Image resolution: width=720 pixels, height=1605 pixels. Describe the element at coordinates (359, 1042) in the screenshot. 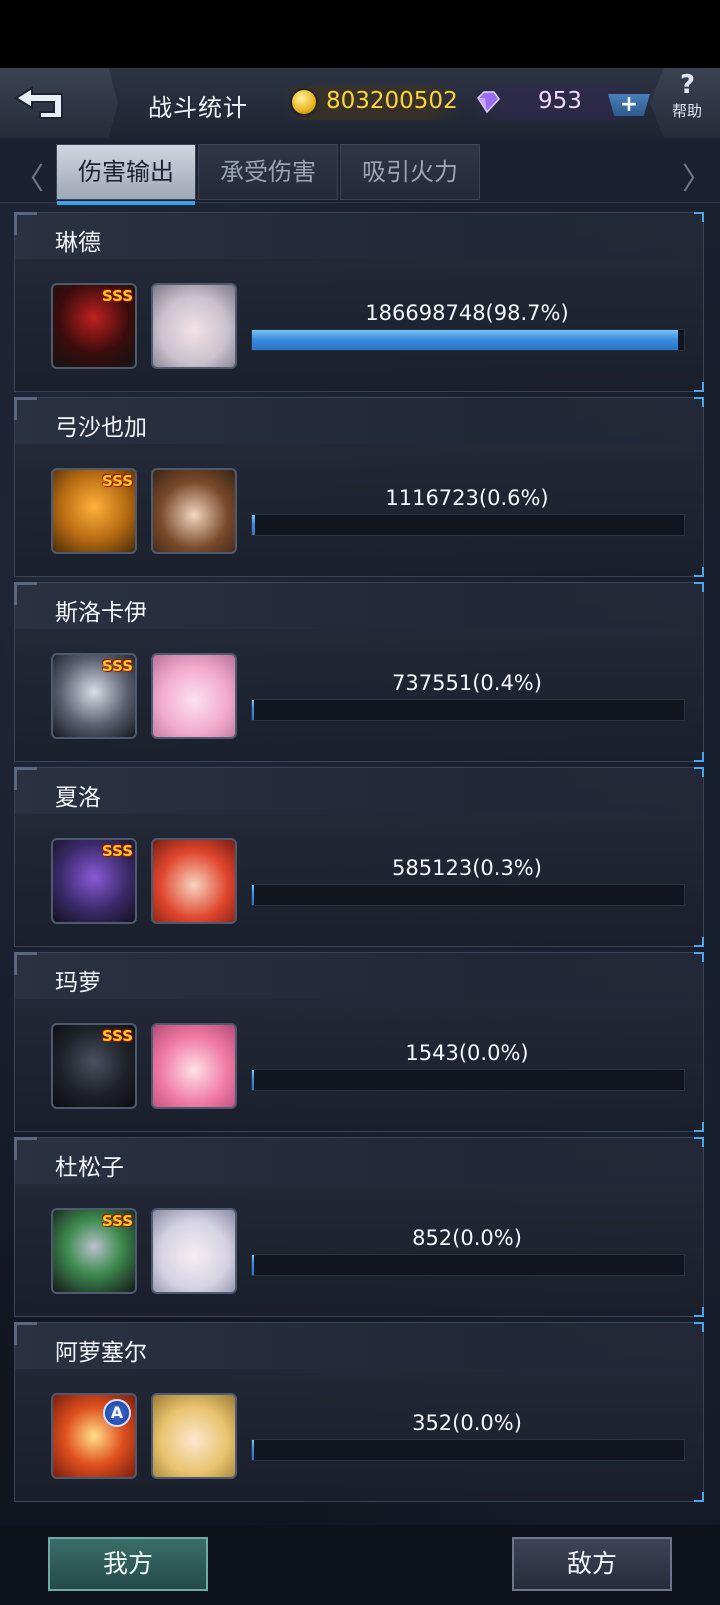

I see `list-item: 玛萝 SSS 1543(0.0%)` at that location.